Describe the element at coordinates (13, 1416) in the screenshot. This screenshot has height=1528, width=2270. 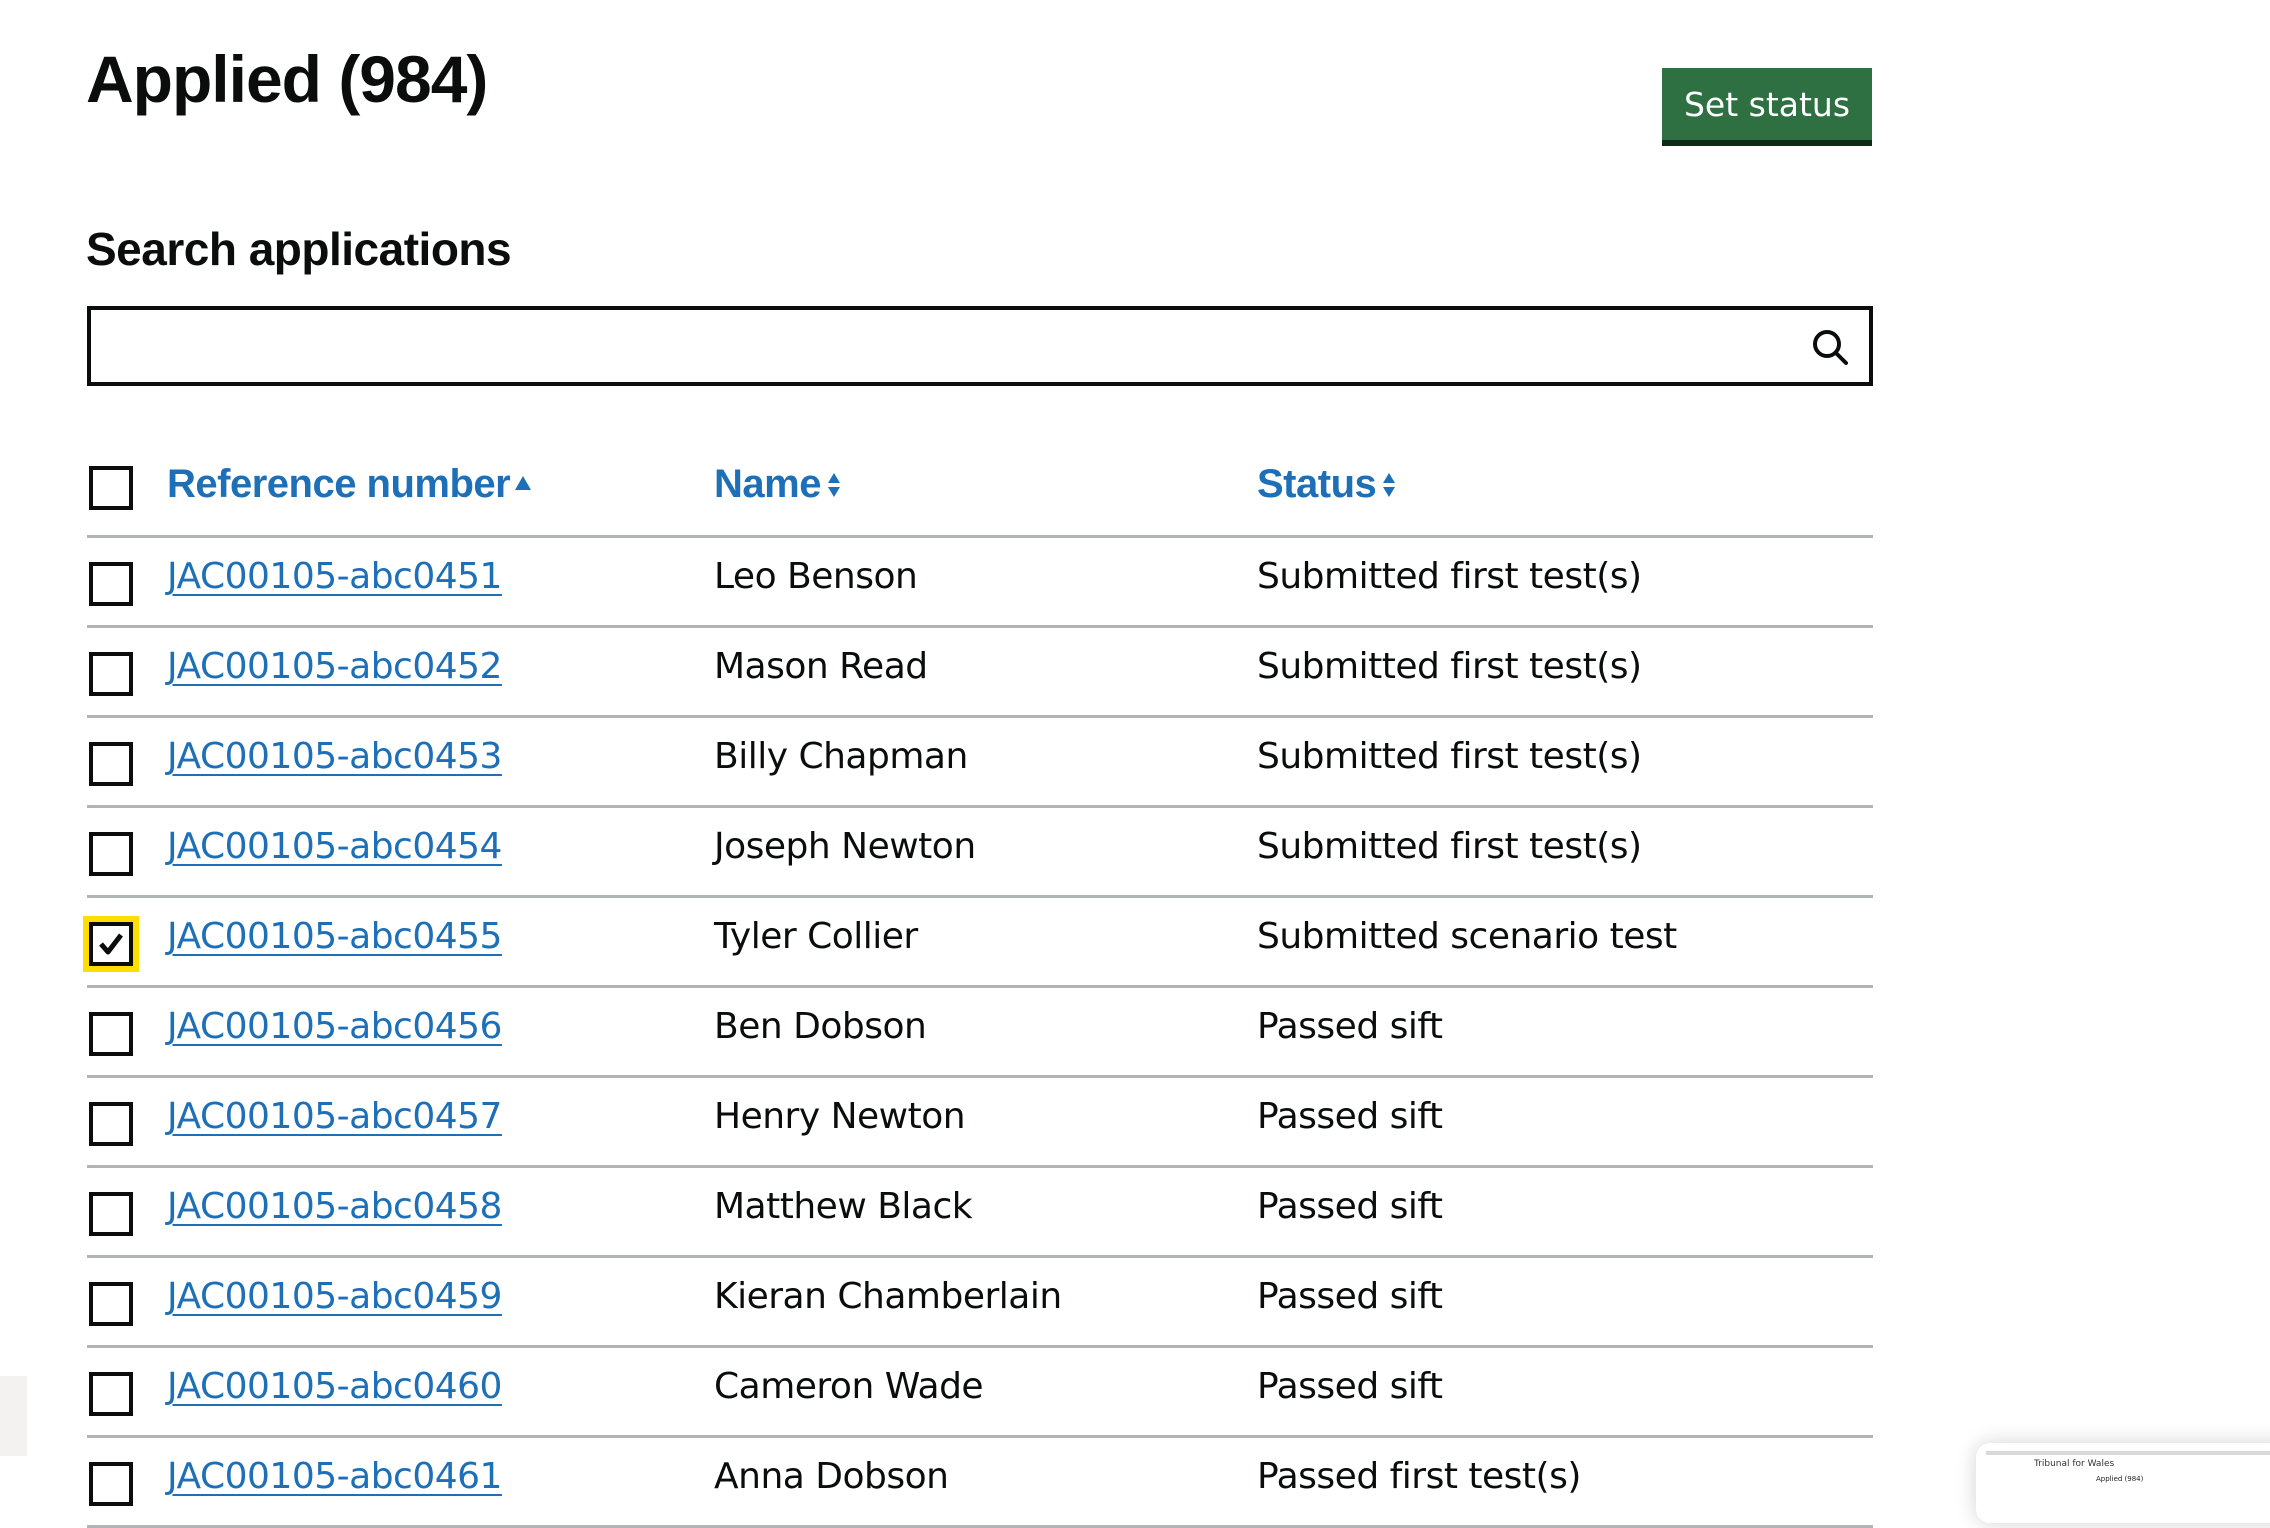
I see `side-panel-tab` at that location.